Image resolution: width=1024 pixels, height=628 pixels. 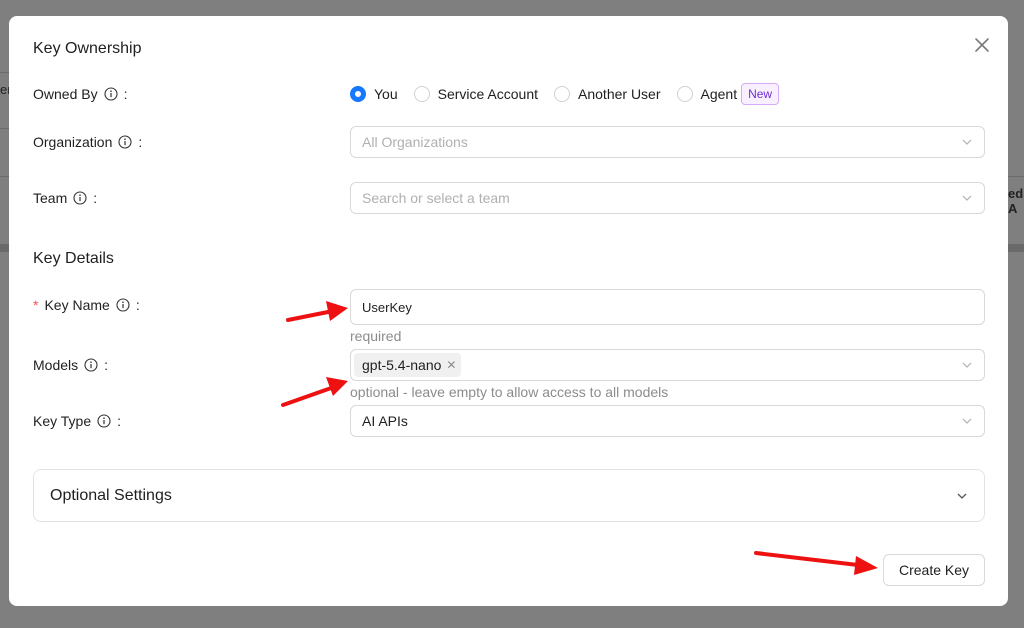 I want to click on key-name-label-text: Key Name, so click(x=77, y=305).